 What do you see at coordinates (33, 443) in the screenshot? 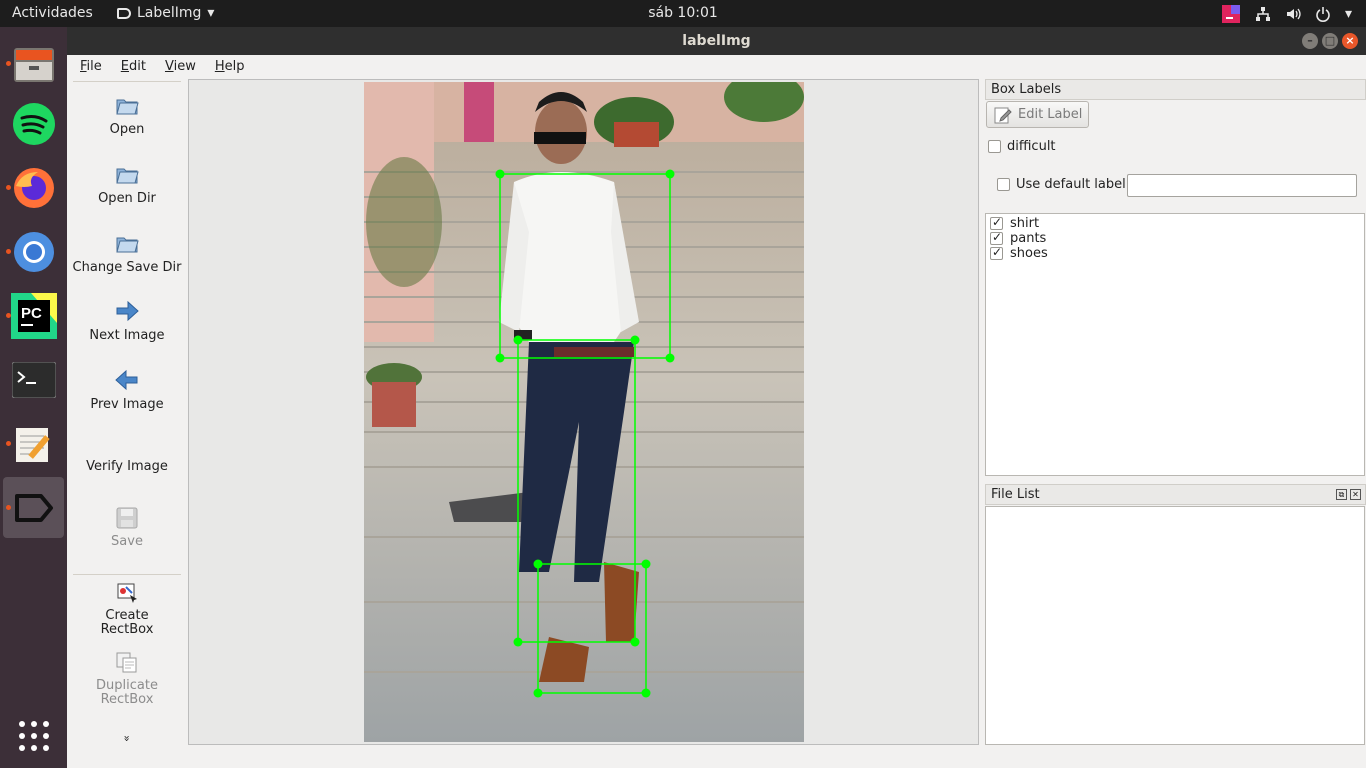
I see `dock-text-editor` at bounding box center [33, 443].